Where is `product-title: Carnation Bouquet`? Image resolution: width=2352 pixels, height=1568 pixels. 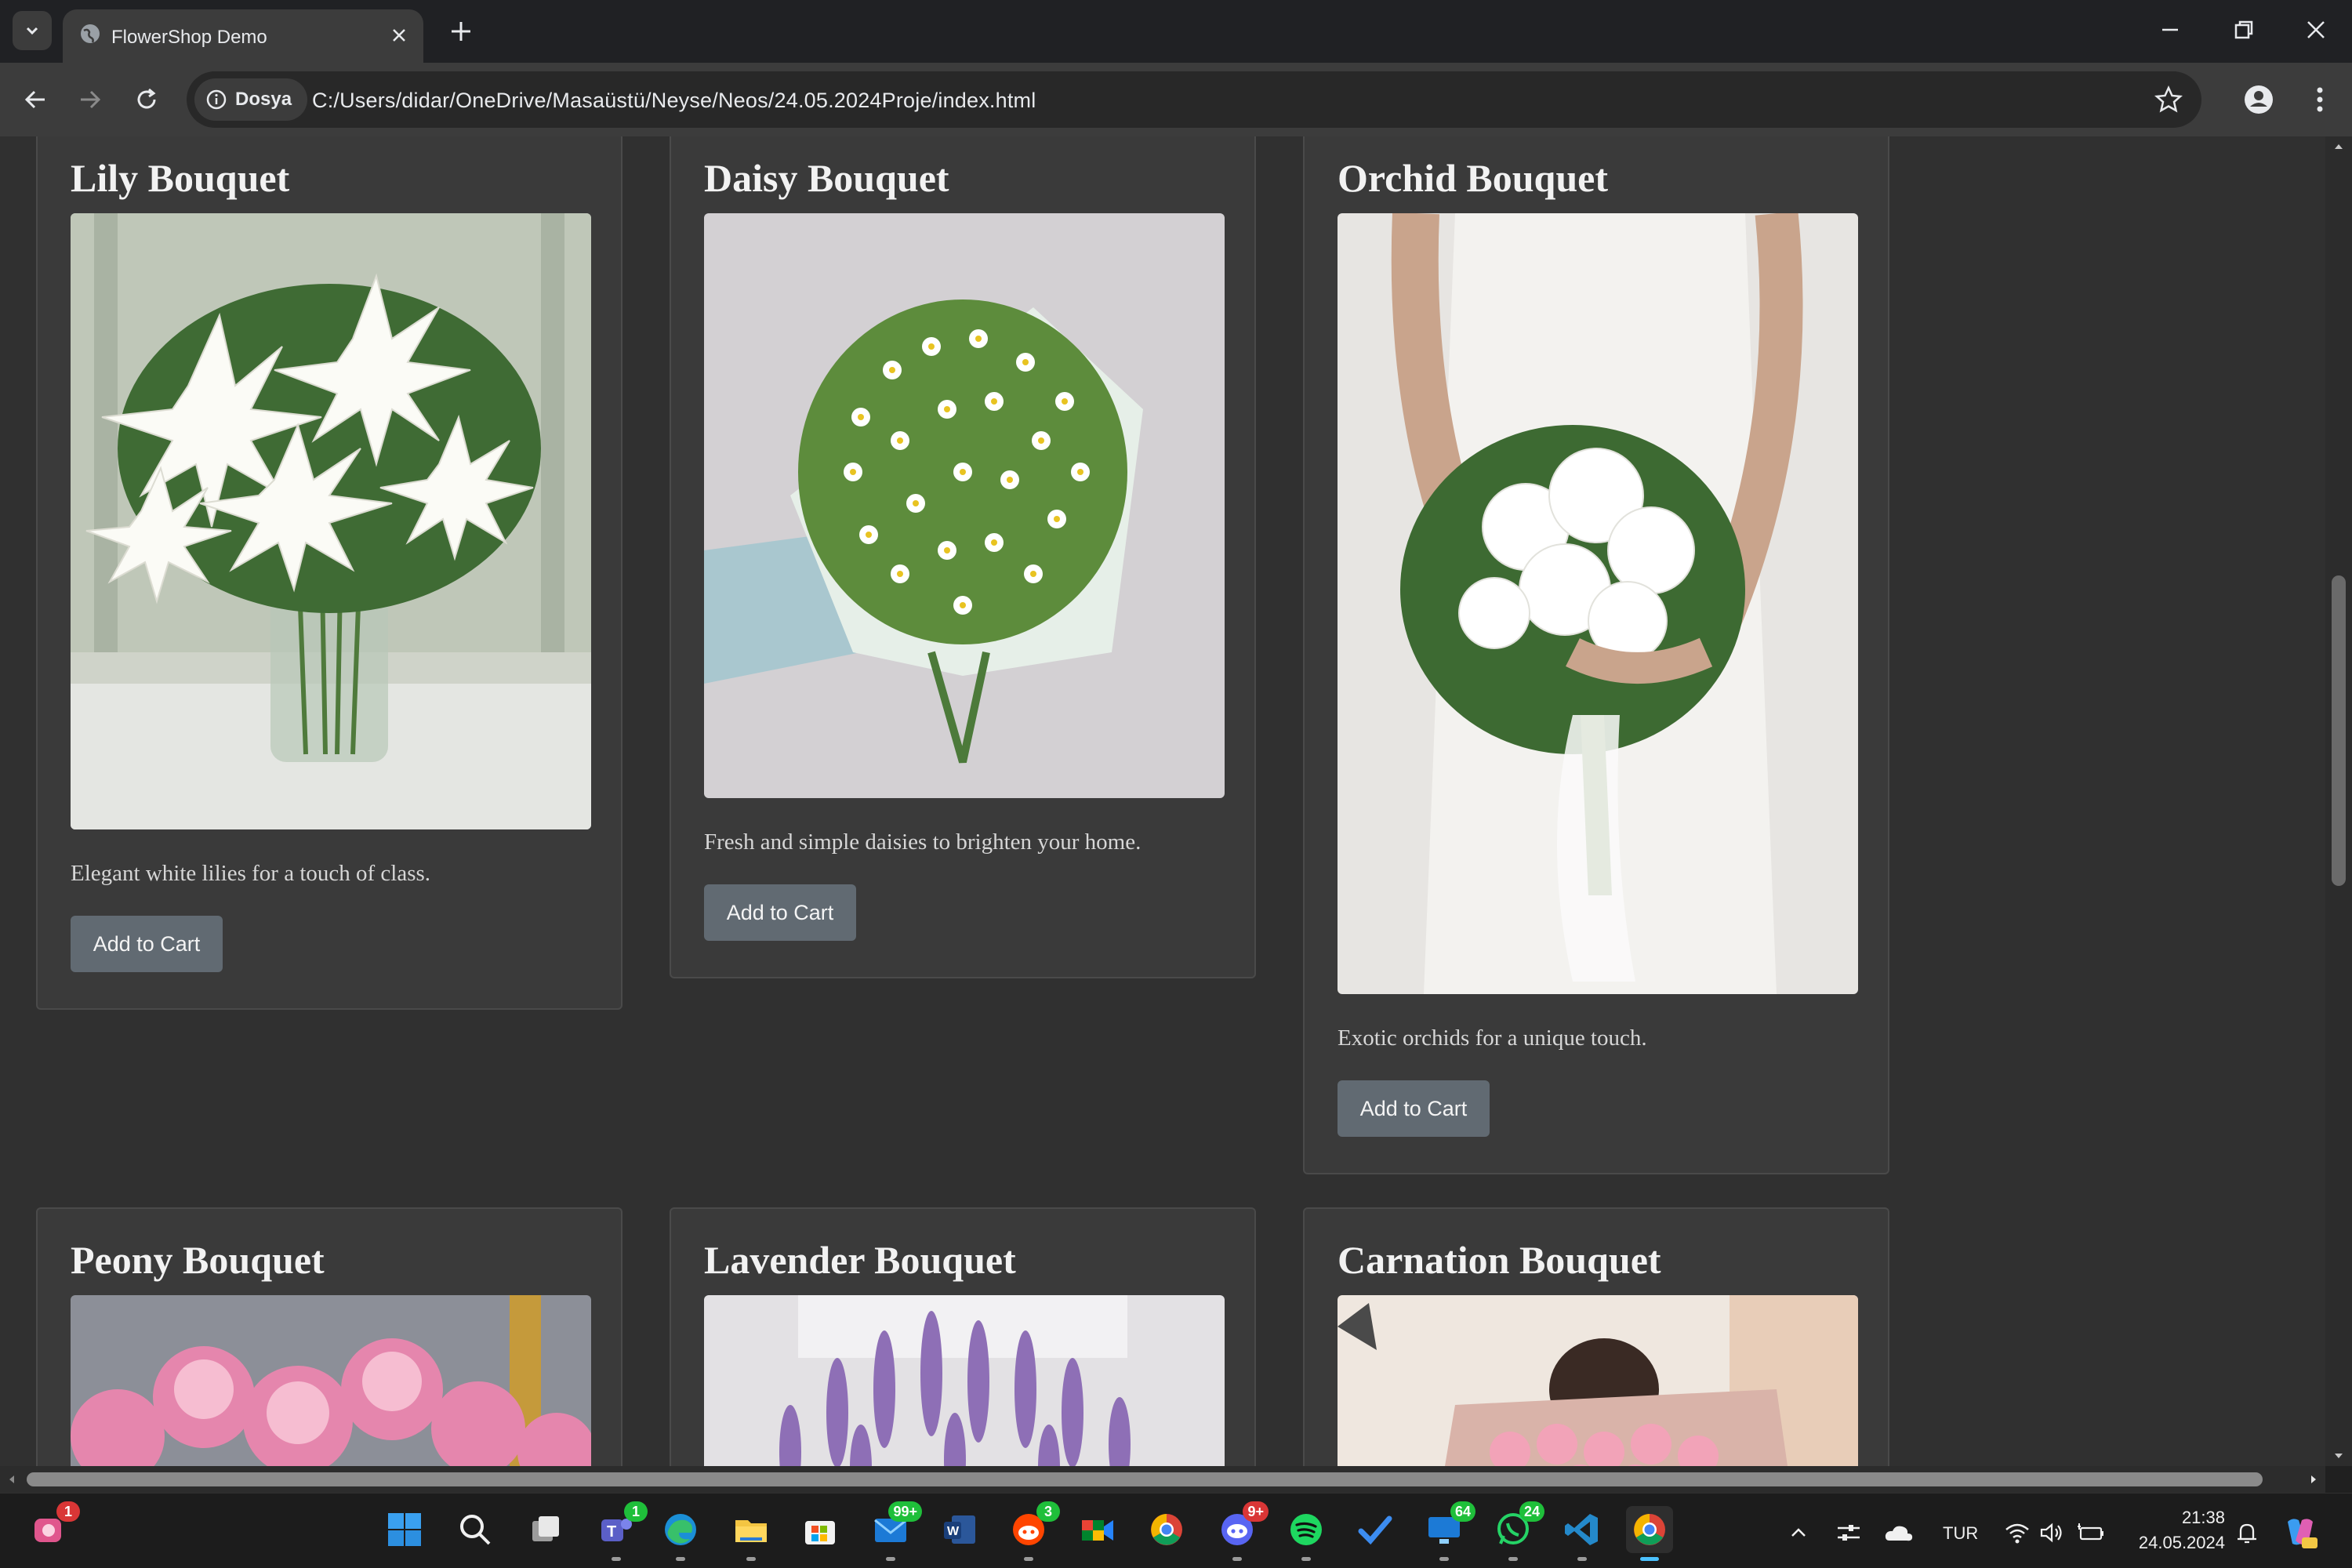
product-title: Carnation Bouquet is located at coordinates (1499, 1260).